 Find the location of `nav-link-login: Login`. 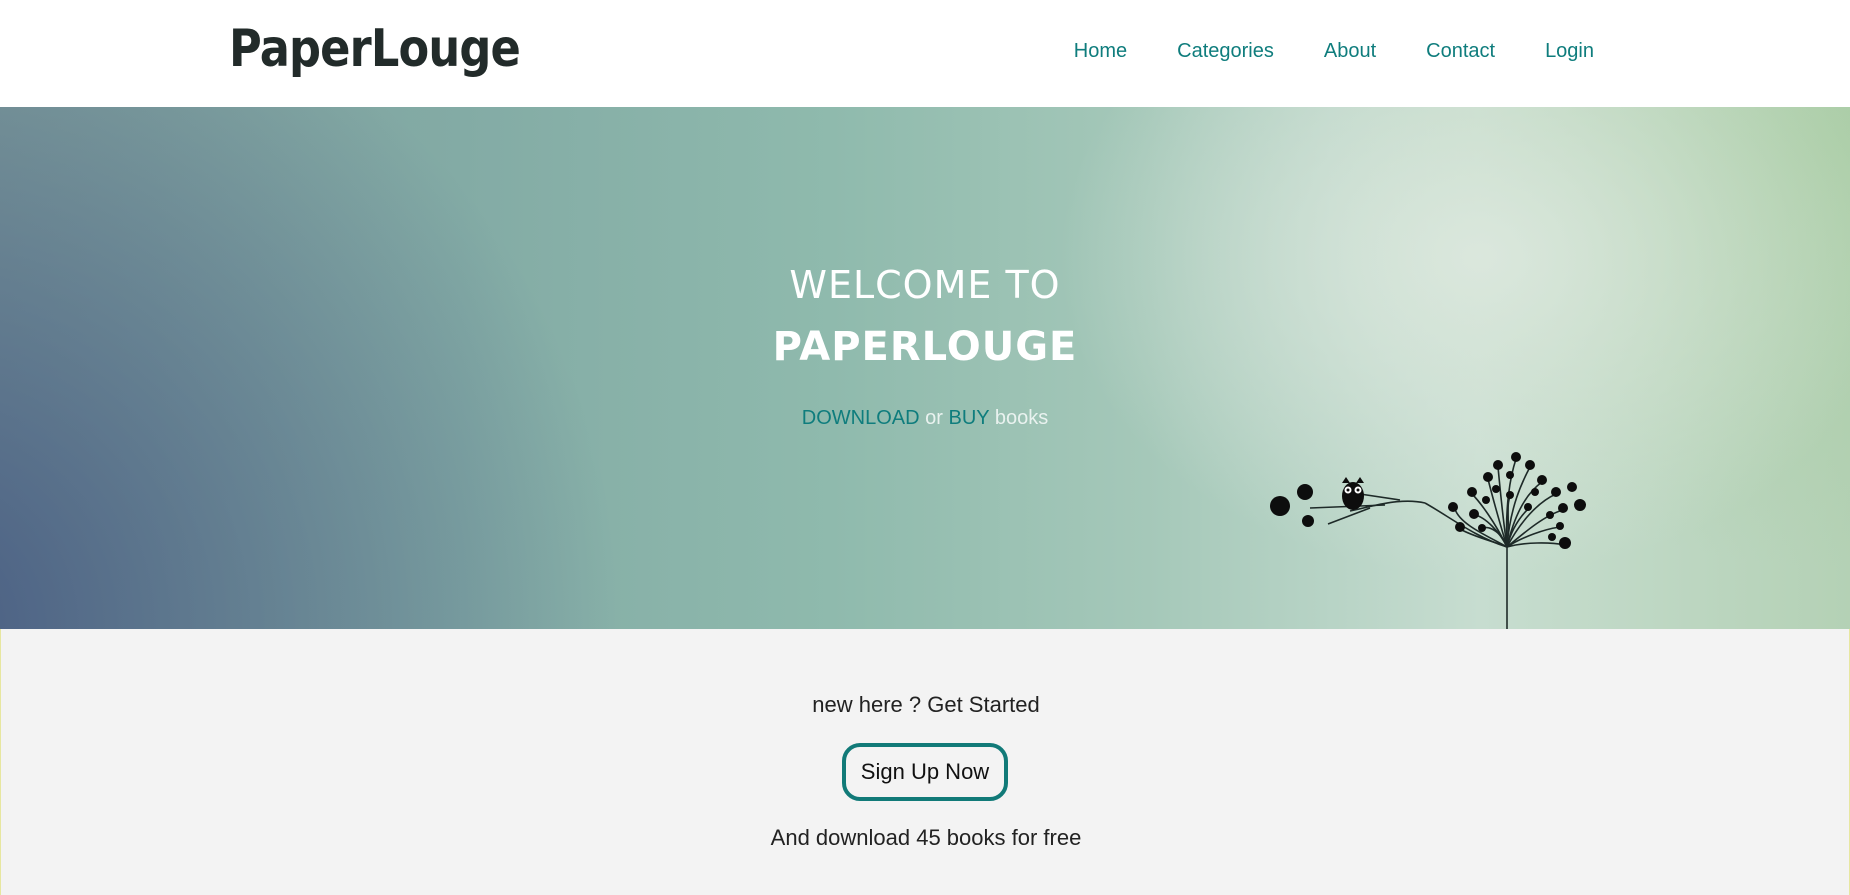

nav-link-login: Login is located at coordinates (1569, 52).